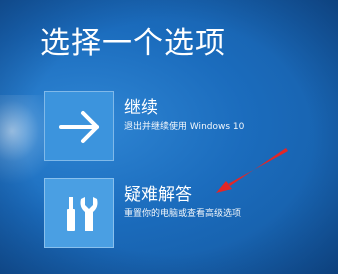 The image size is (338, 274). Describe the element at coordinates (184, 127) in the screenshot. I see `continue-description: 退出并继续使用 Windows 10` at that location.